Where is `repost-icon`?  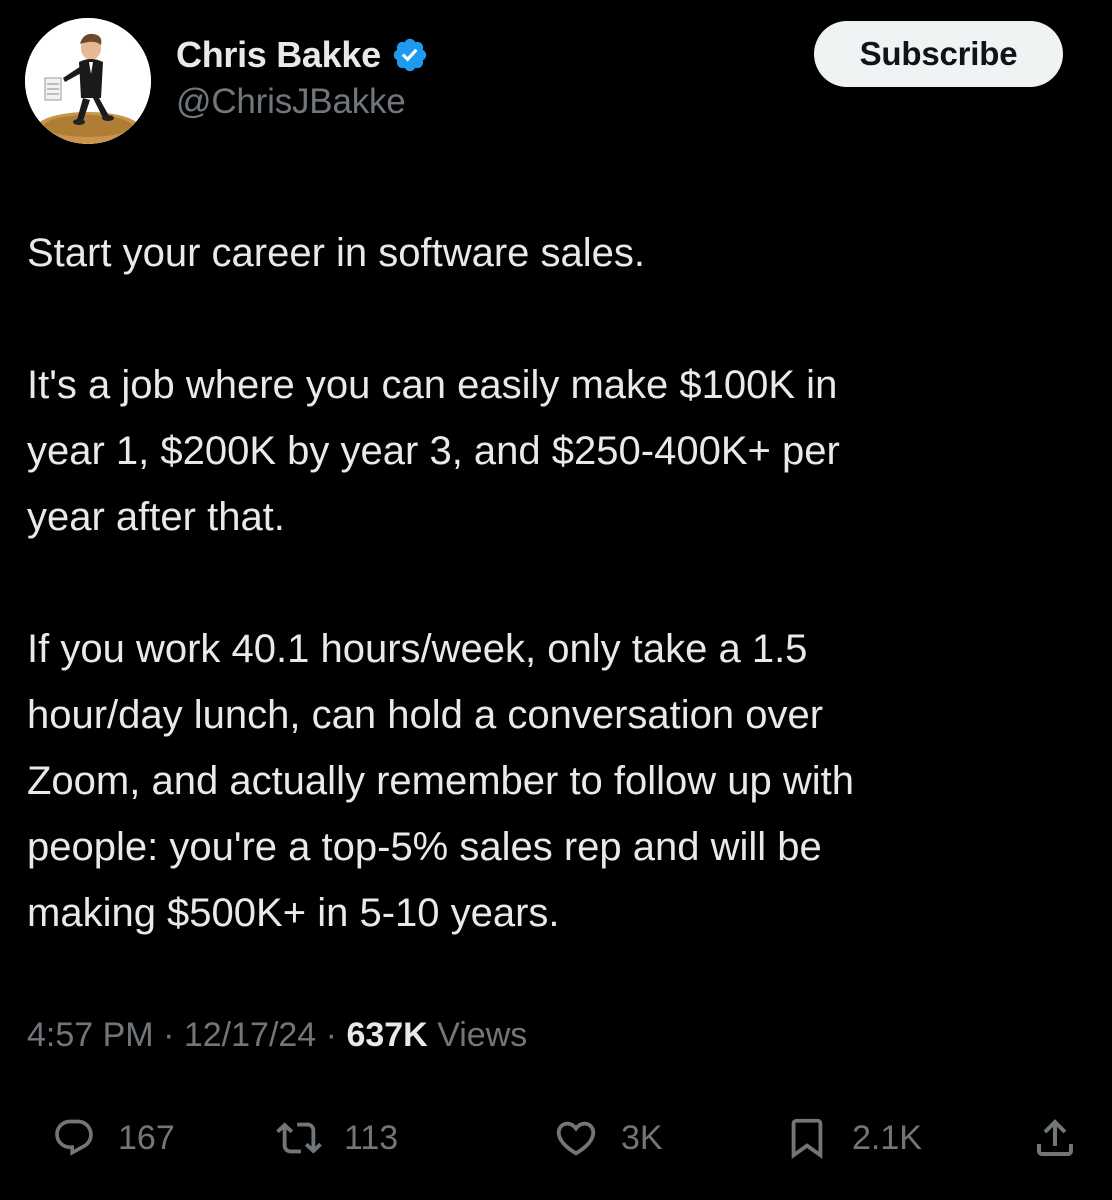 repost-icon is located at coordinates (299, 1138).